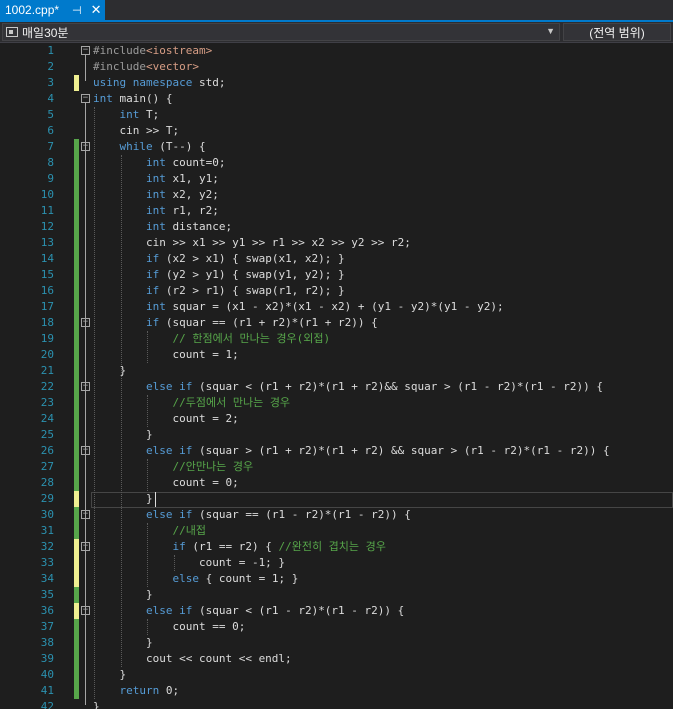 The image size is (673, 709). What do you see at coordinates (52, 10) in the screenshot?
I see `tab-1002-cpp: 1002.cpp* ⊣ ✕` at bounding box center [52, 10].